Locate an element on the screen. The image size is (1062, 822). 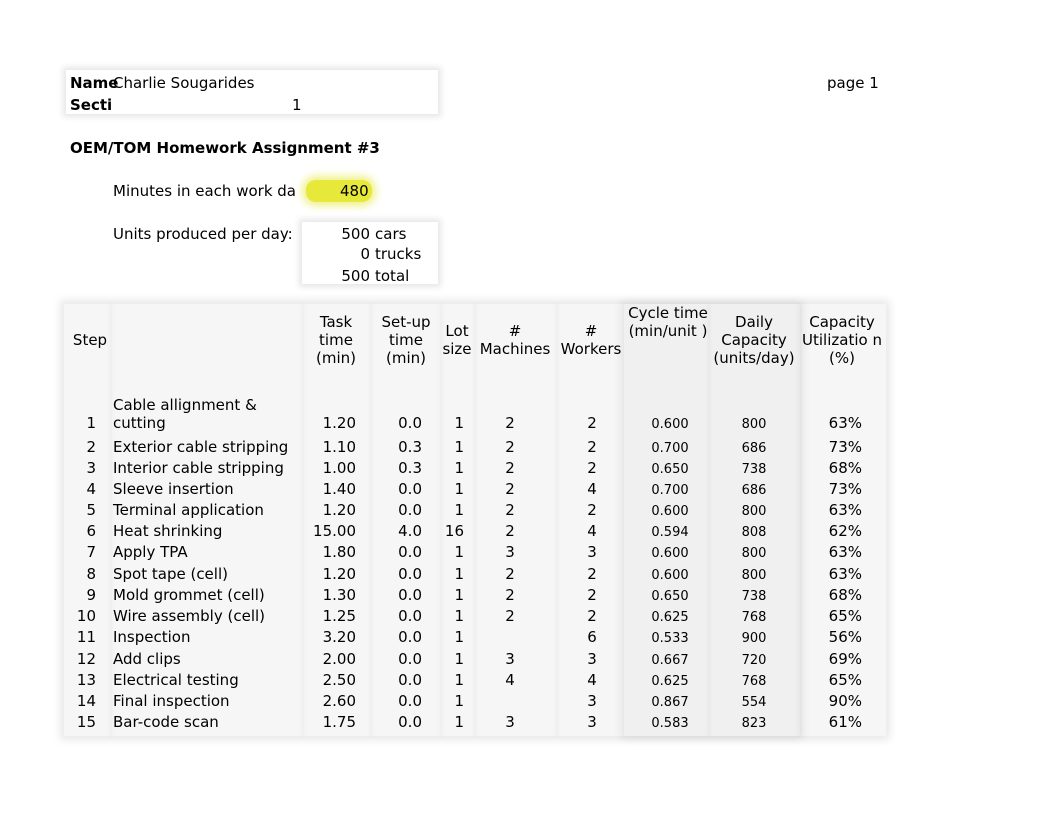
minutes-label: Minutes in each work da is located at coordinates (204, 191).